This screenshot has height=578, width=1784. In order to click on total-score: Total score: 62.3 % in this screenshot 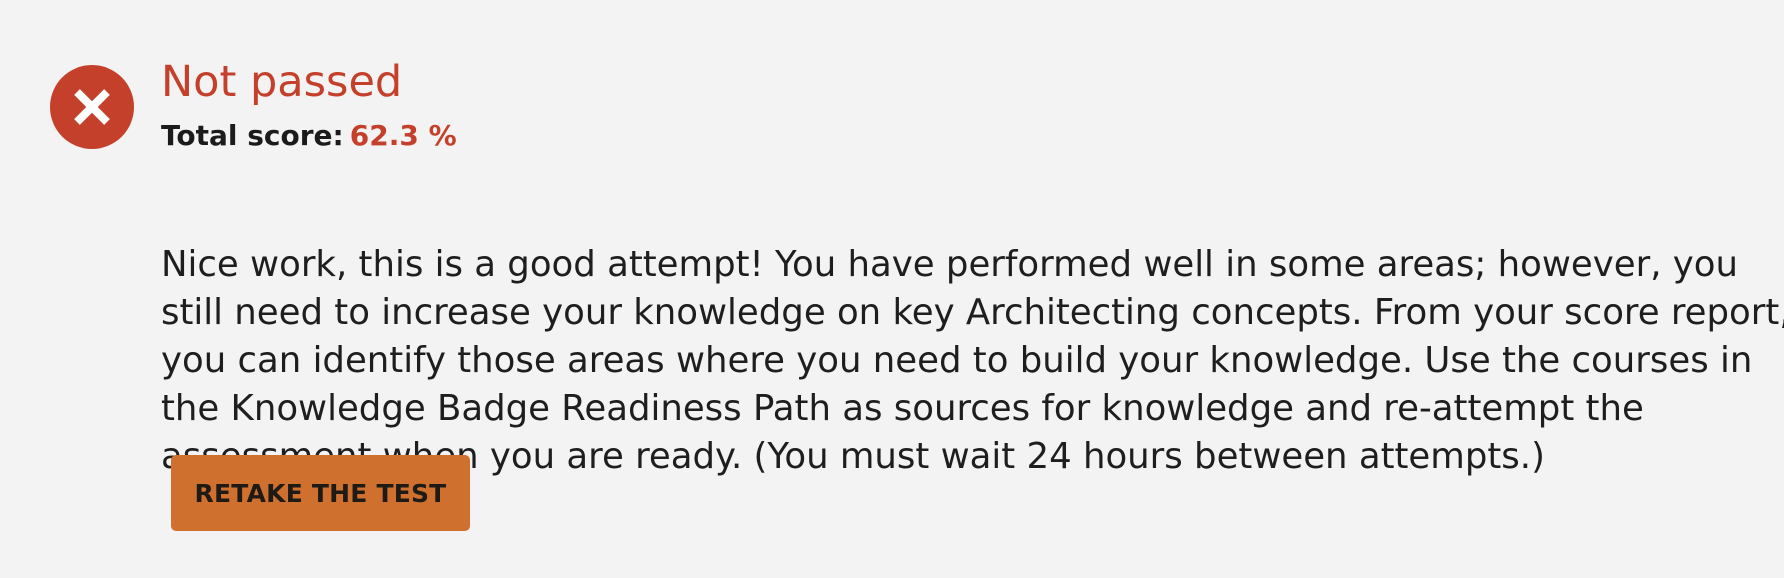, I will do `click(309, 136)`.